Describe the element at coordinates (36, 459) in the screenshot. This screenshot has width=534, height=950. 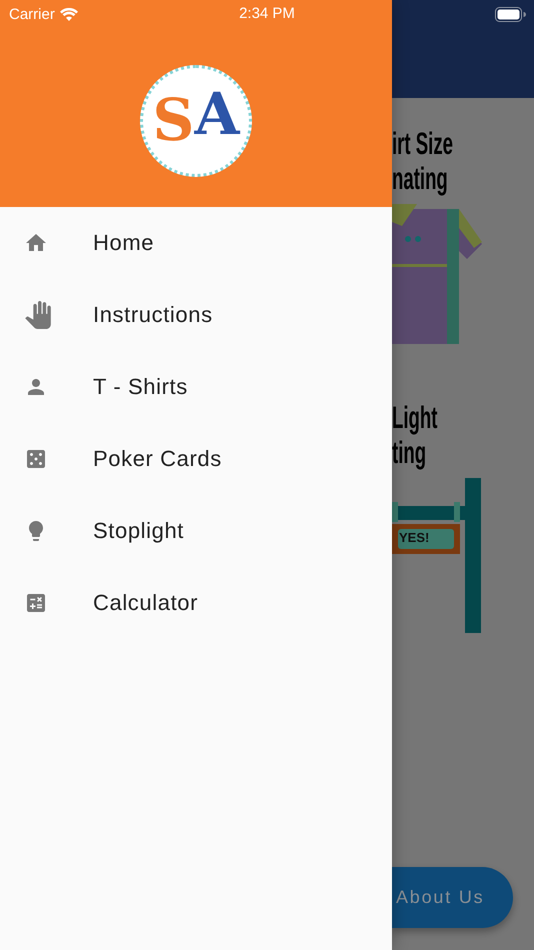
I see `dice-icon` at that location.